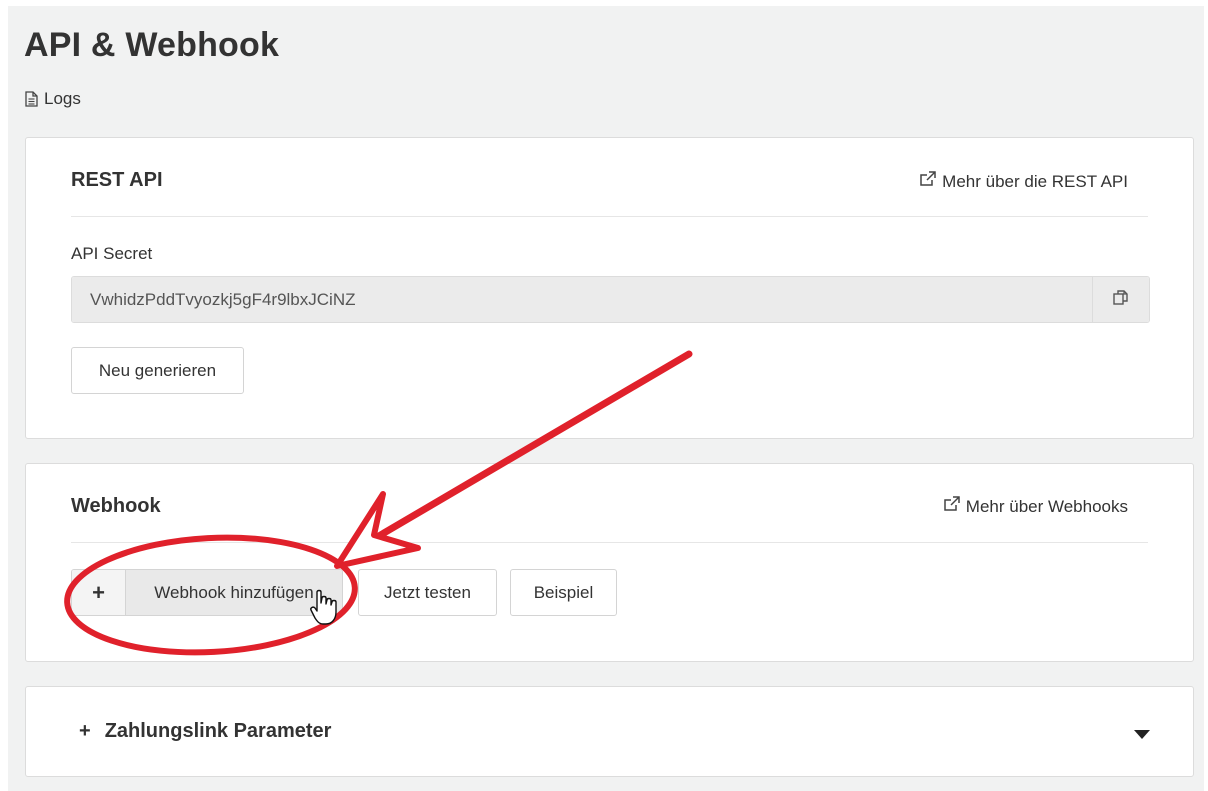 This screenshot has height=791, width=1208. I want to click on example-button: Beispiel, so click(563, 592).